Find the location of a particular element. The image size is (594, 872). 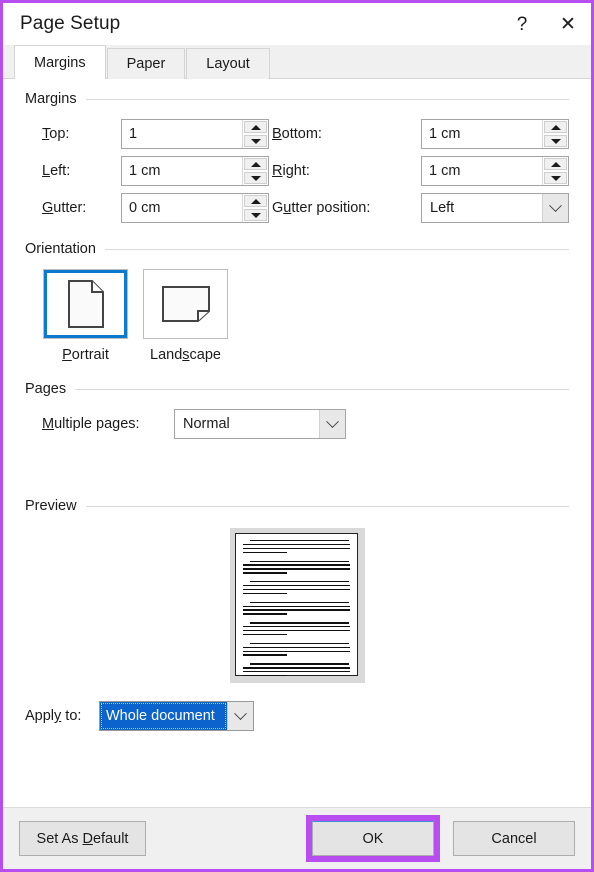

ok-button: OK is located at coordinates (373, 838).